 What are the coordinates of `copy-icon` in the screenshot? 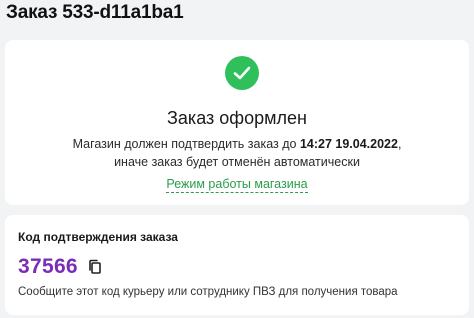 It's located at (95, 267).